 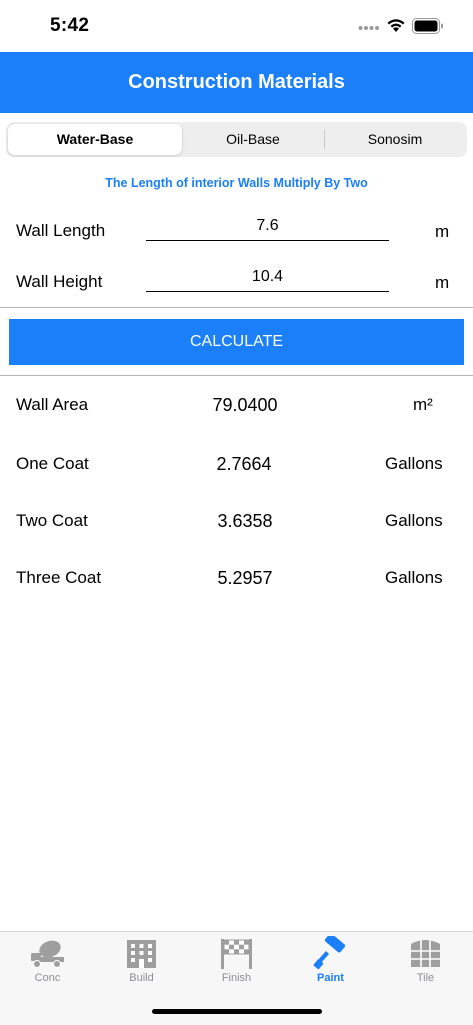 I want to click on tab-conc: Conc, so click(x=47, y=962).